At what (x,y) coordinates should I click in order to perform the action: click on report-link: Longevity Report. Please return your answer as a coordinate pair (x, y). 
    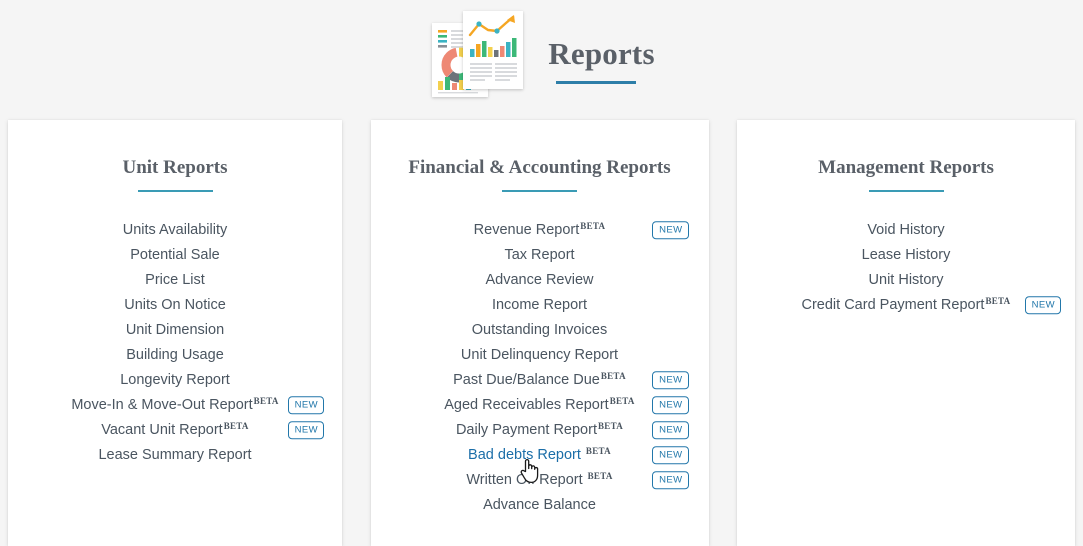
    Looking at the image, I should click on (175, 380).